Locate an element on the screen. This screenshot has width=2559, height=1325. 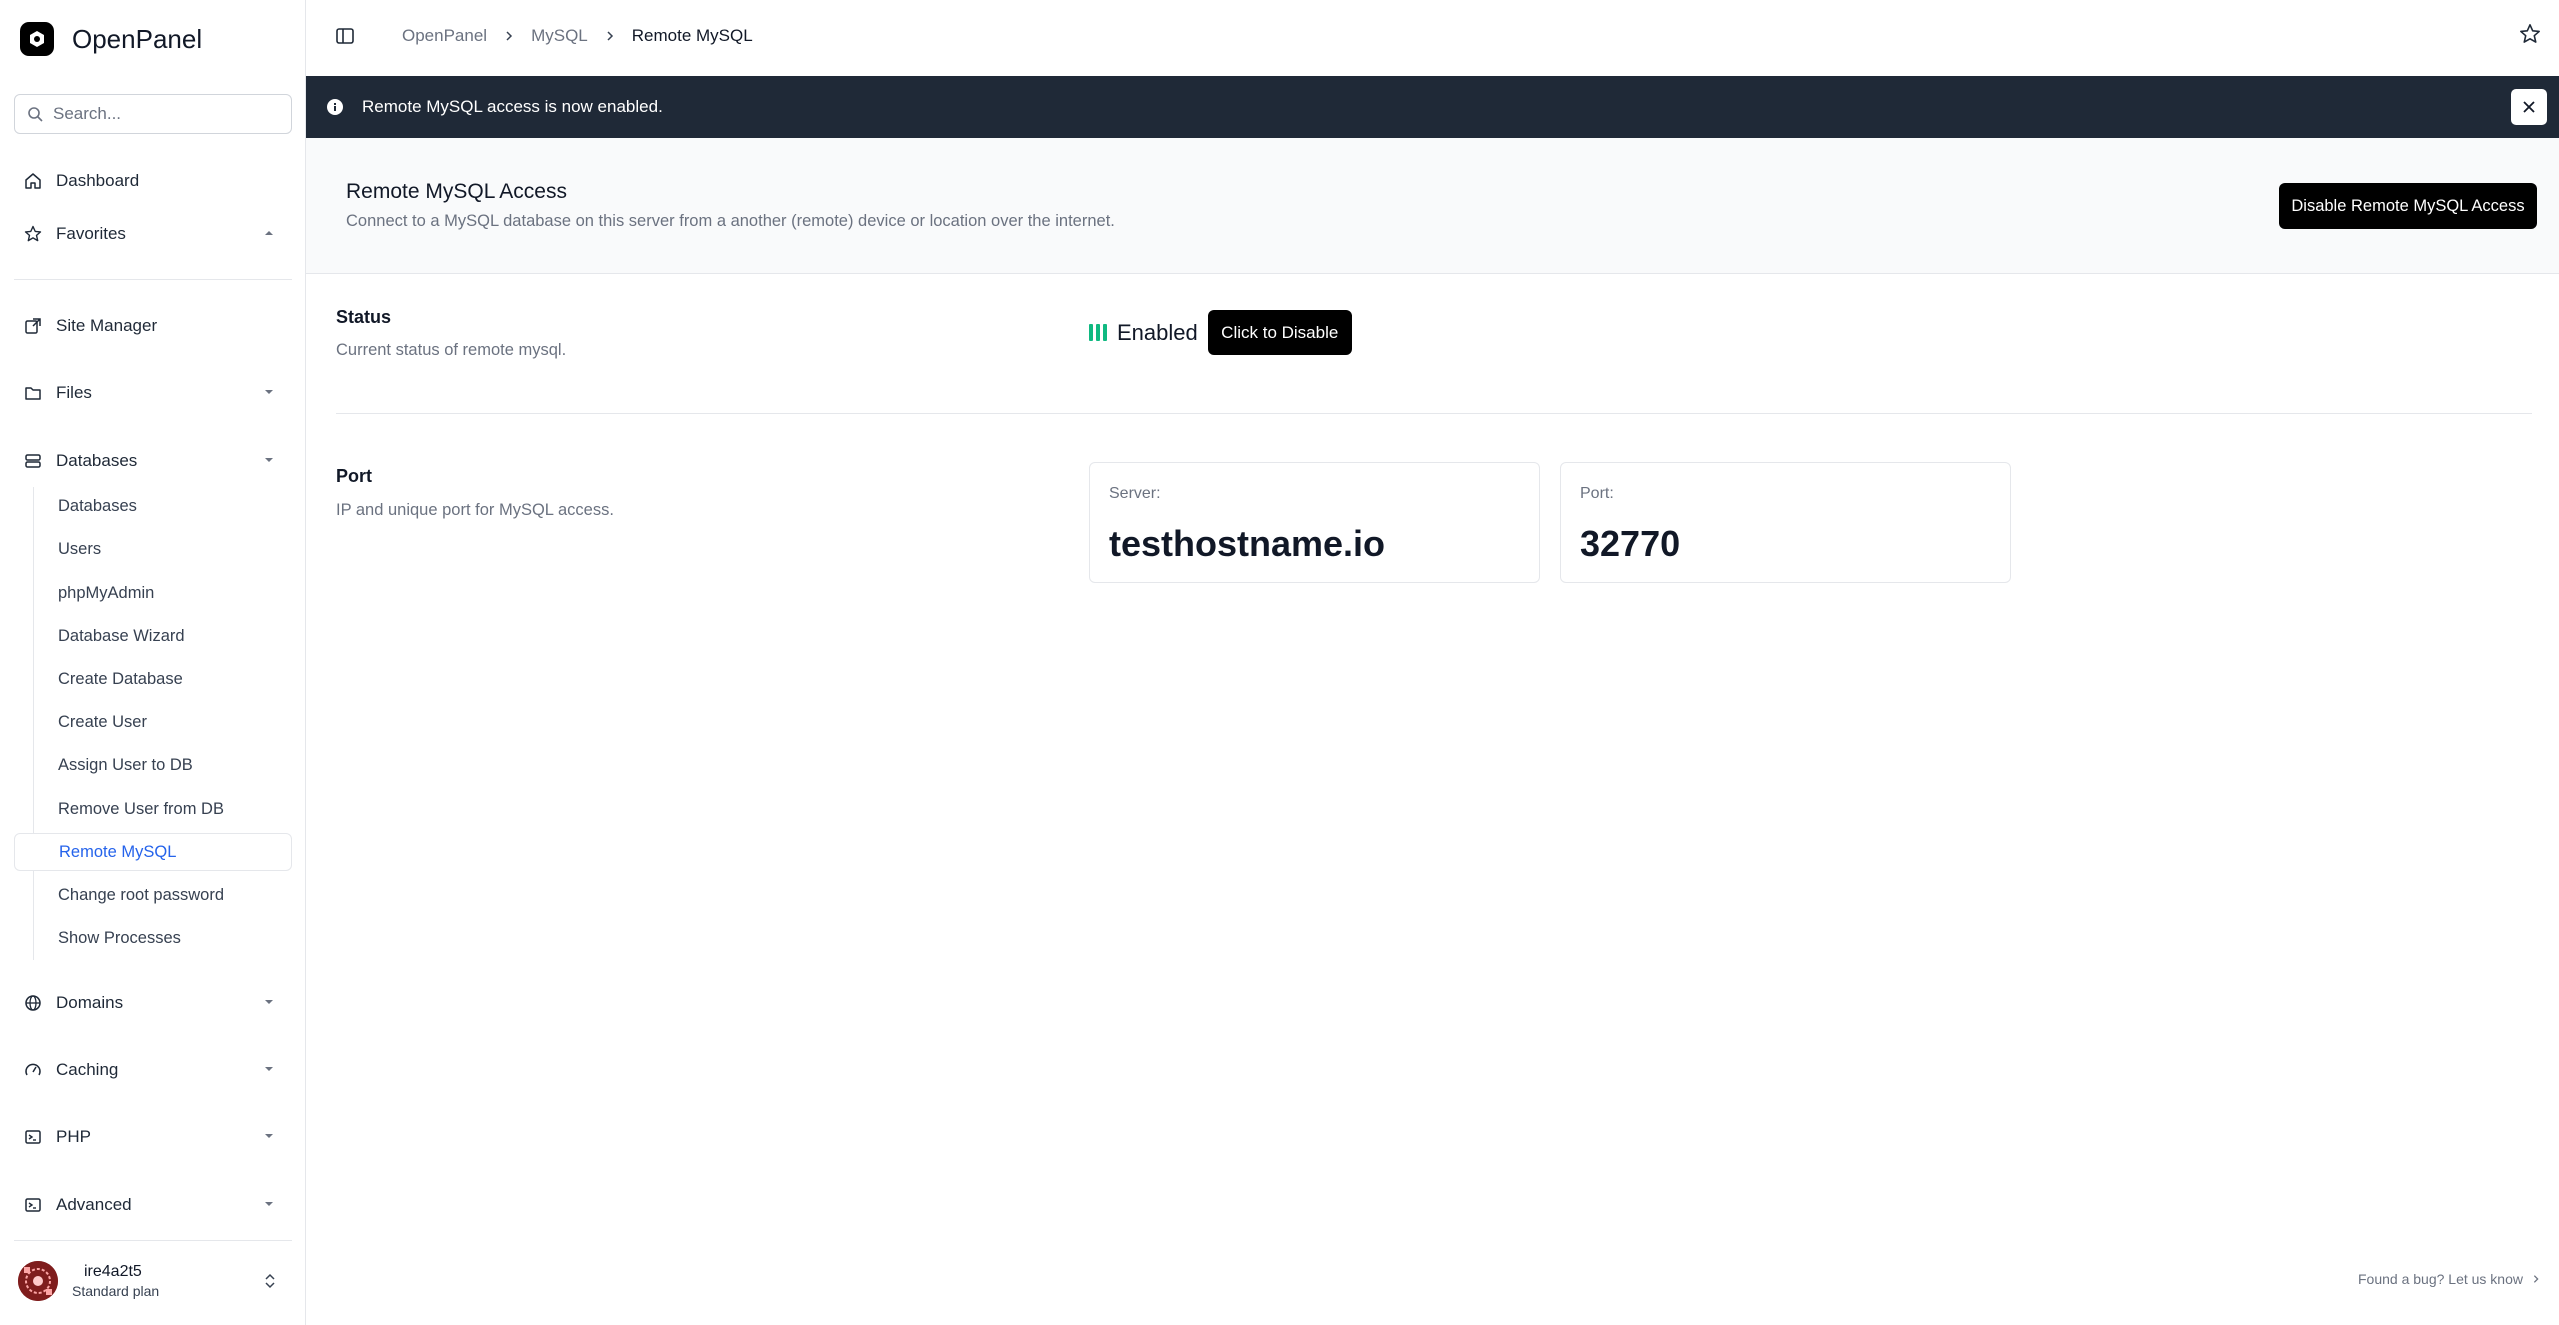
brand: OpenPanel is located at coordinates (111, 39).